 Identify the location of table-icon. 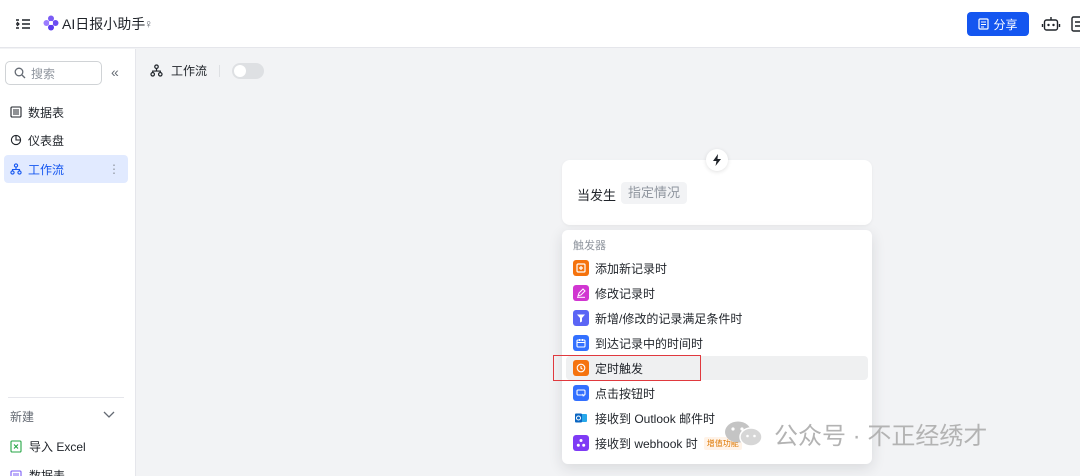
(16, 112).